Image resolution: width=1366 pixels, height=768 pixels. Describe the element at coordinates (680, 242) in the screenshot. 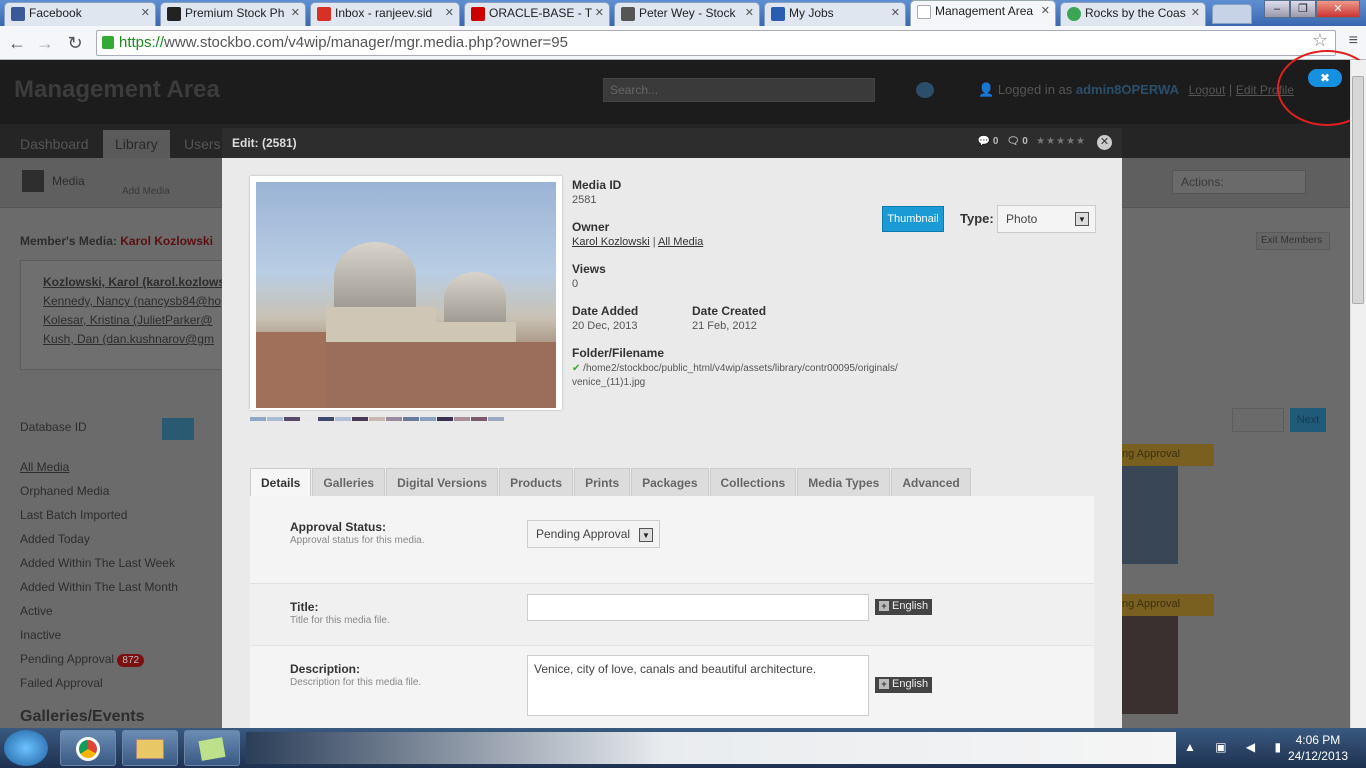

I see `all-media-link: All Media` at that location.